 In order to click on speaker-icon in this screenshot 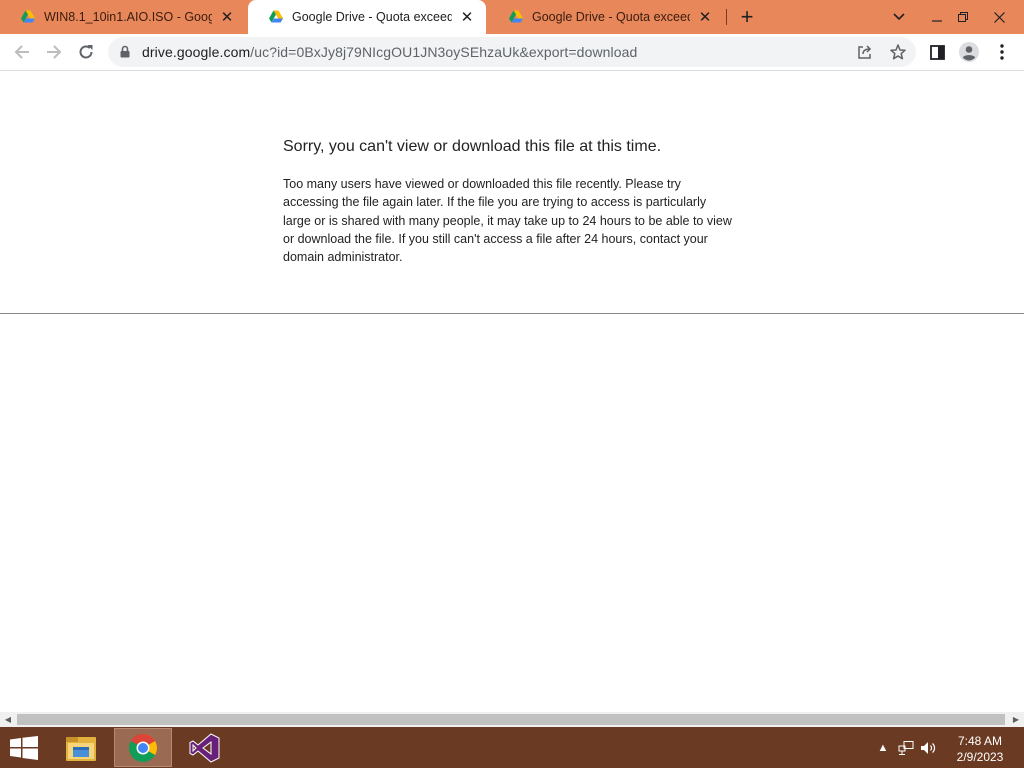, I will do `click(928, 748)`.